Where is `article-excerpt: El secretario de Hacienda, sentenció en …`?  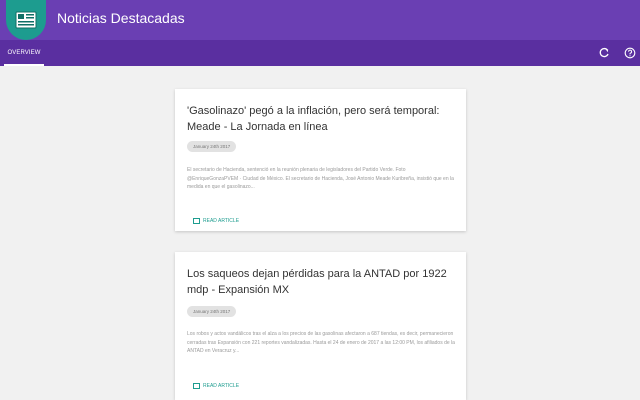
article-excerpt: El secretario de Hacienda, sentenció en … is located at coordinates (320, 179).